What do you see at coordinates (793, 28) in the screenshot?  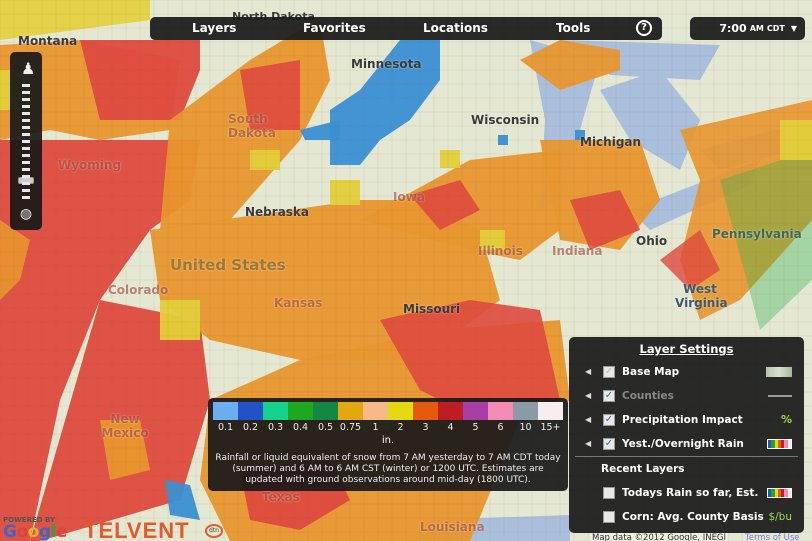 I see `chevron-down-icon: ▼` at bounding box center [793, 28].